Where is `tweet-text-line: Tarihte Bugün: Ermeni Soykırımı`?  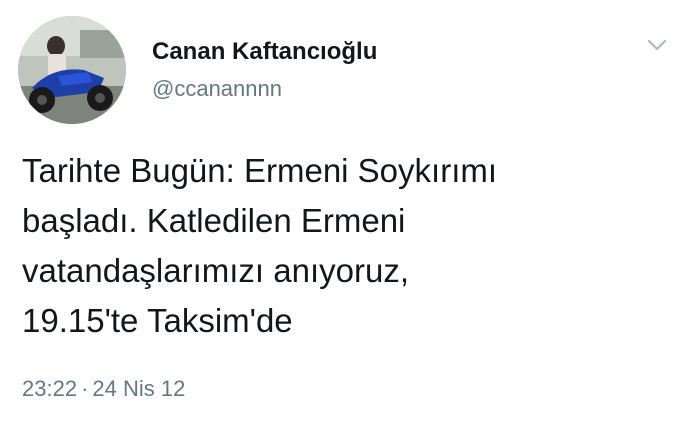
tweet-text-line: Tarihte Bugün: Ermeni Soykırımı is located at coordinates (260, 170).